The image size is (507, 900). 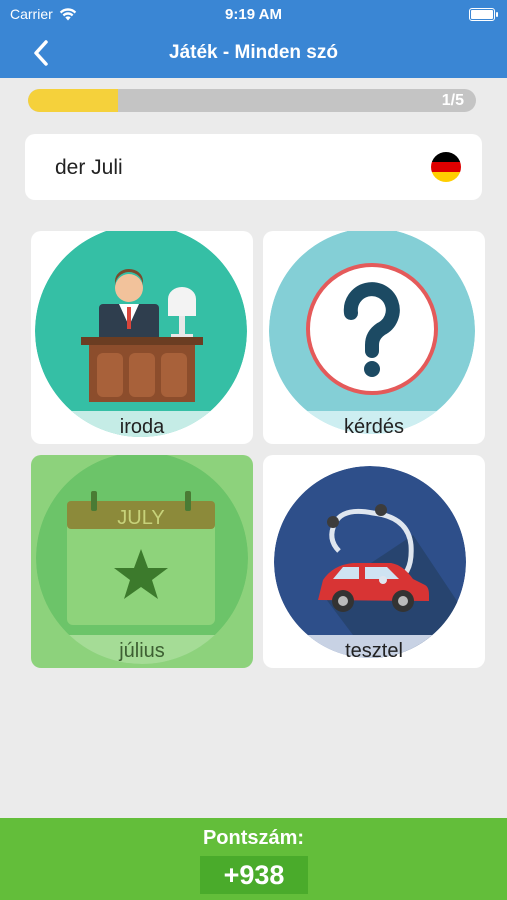 What do you see at coordinates (252, 100) in the screenshot?
I see `progress-bar: 1/5` at bounding box center [252, 100].